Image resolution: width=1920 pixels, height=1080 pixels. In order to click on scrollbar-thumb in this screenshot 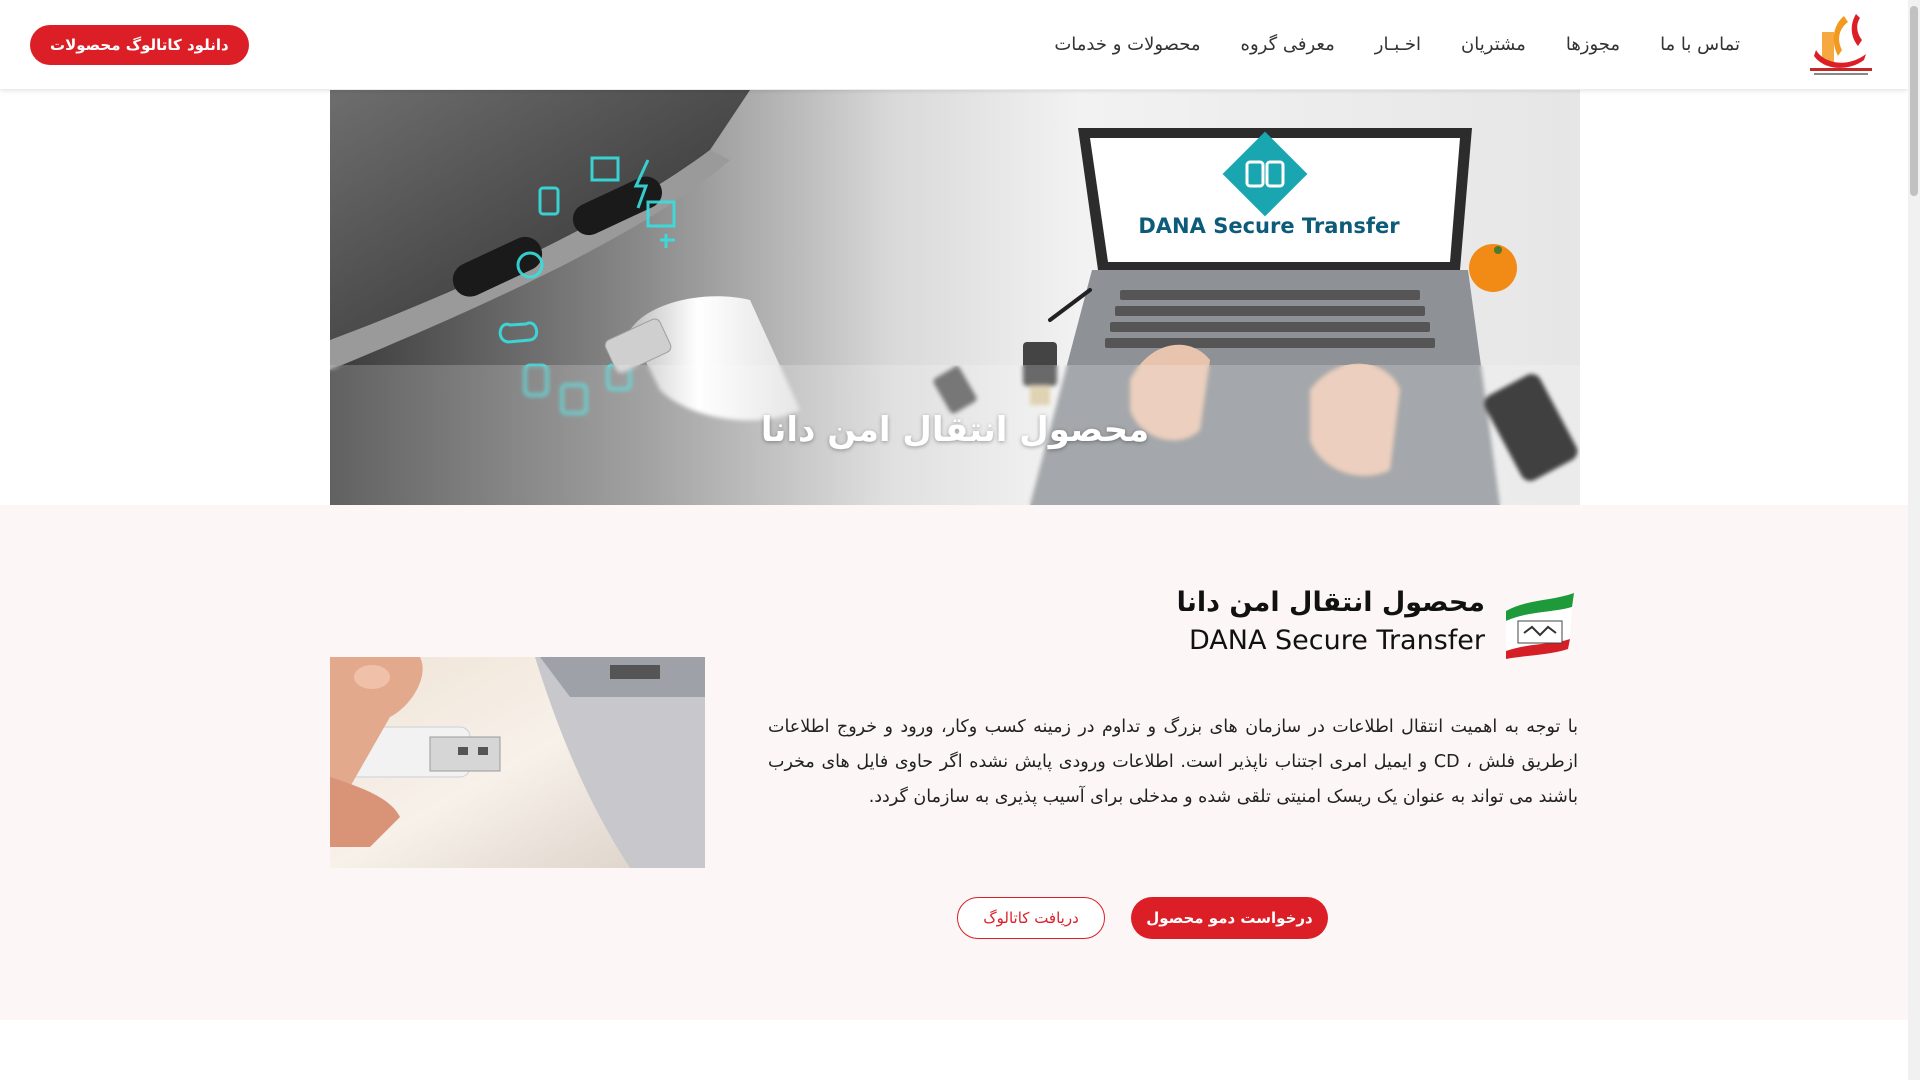, I will do `click(1914, 101)`.